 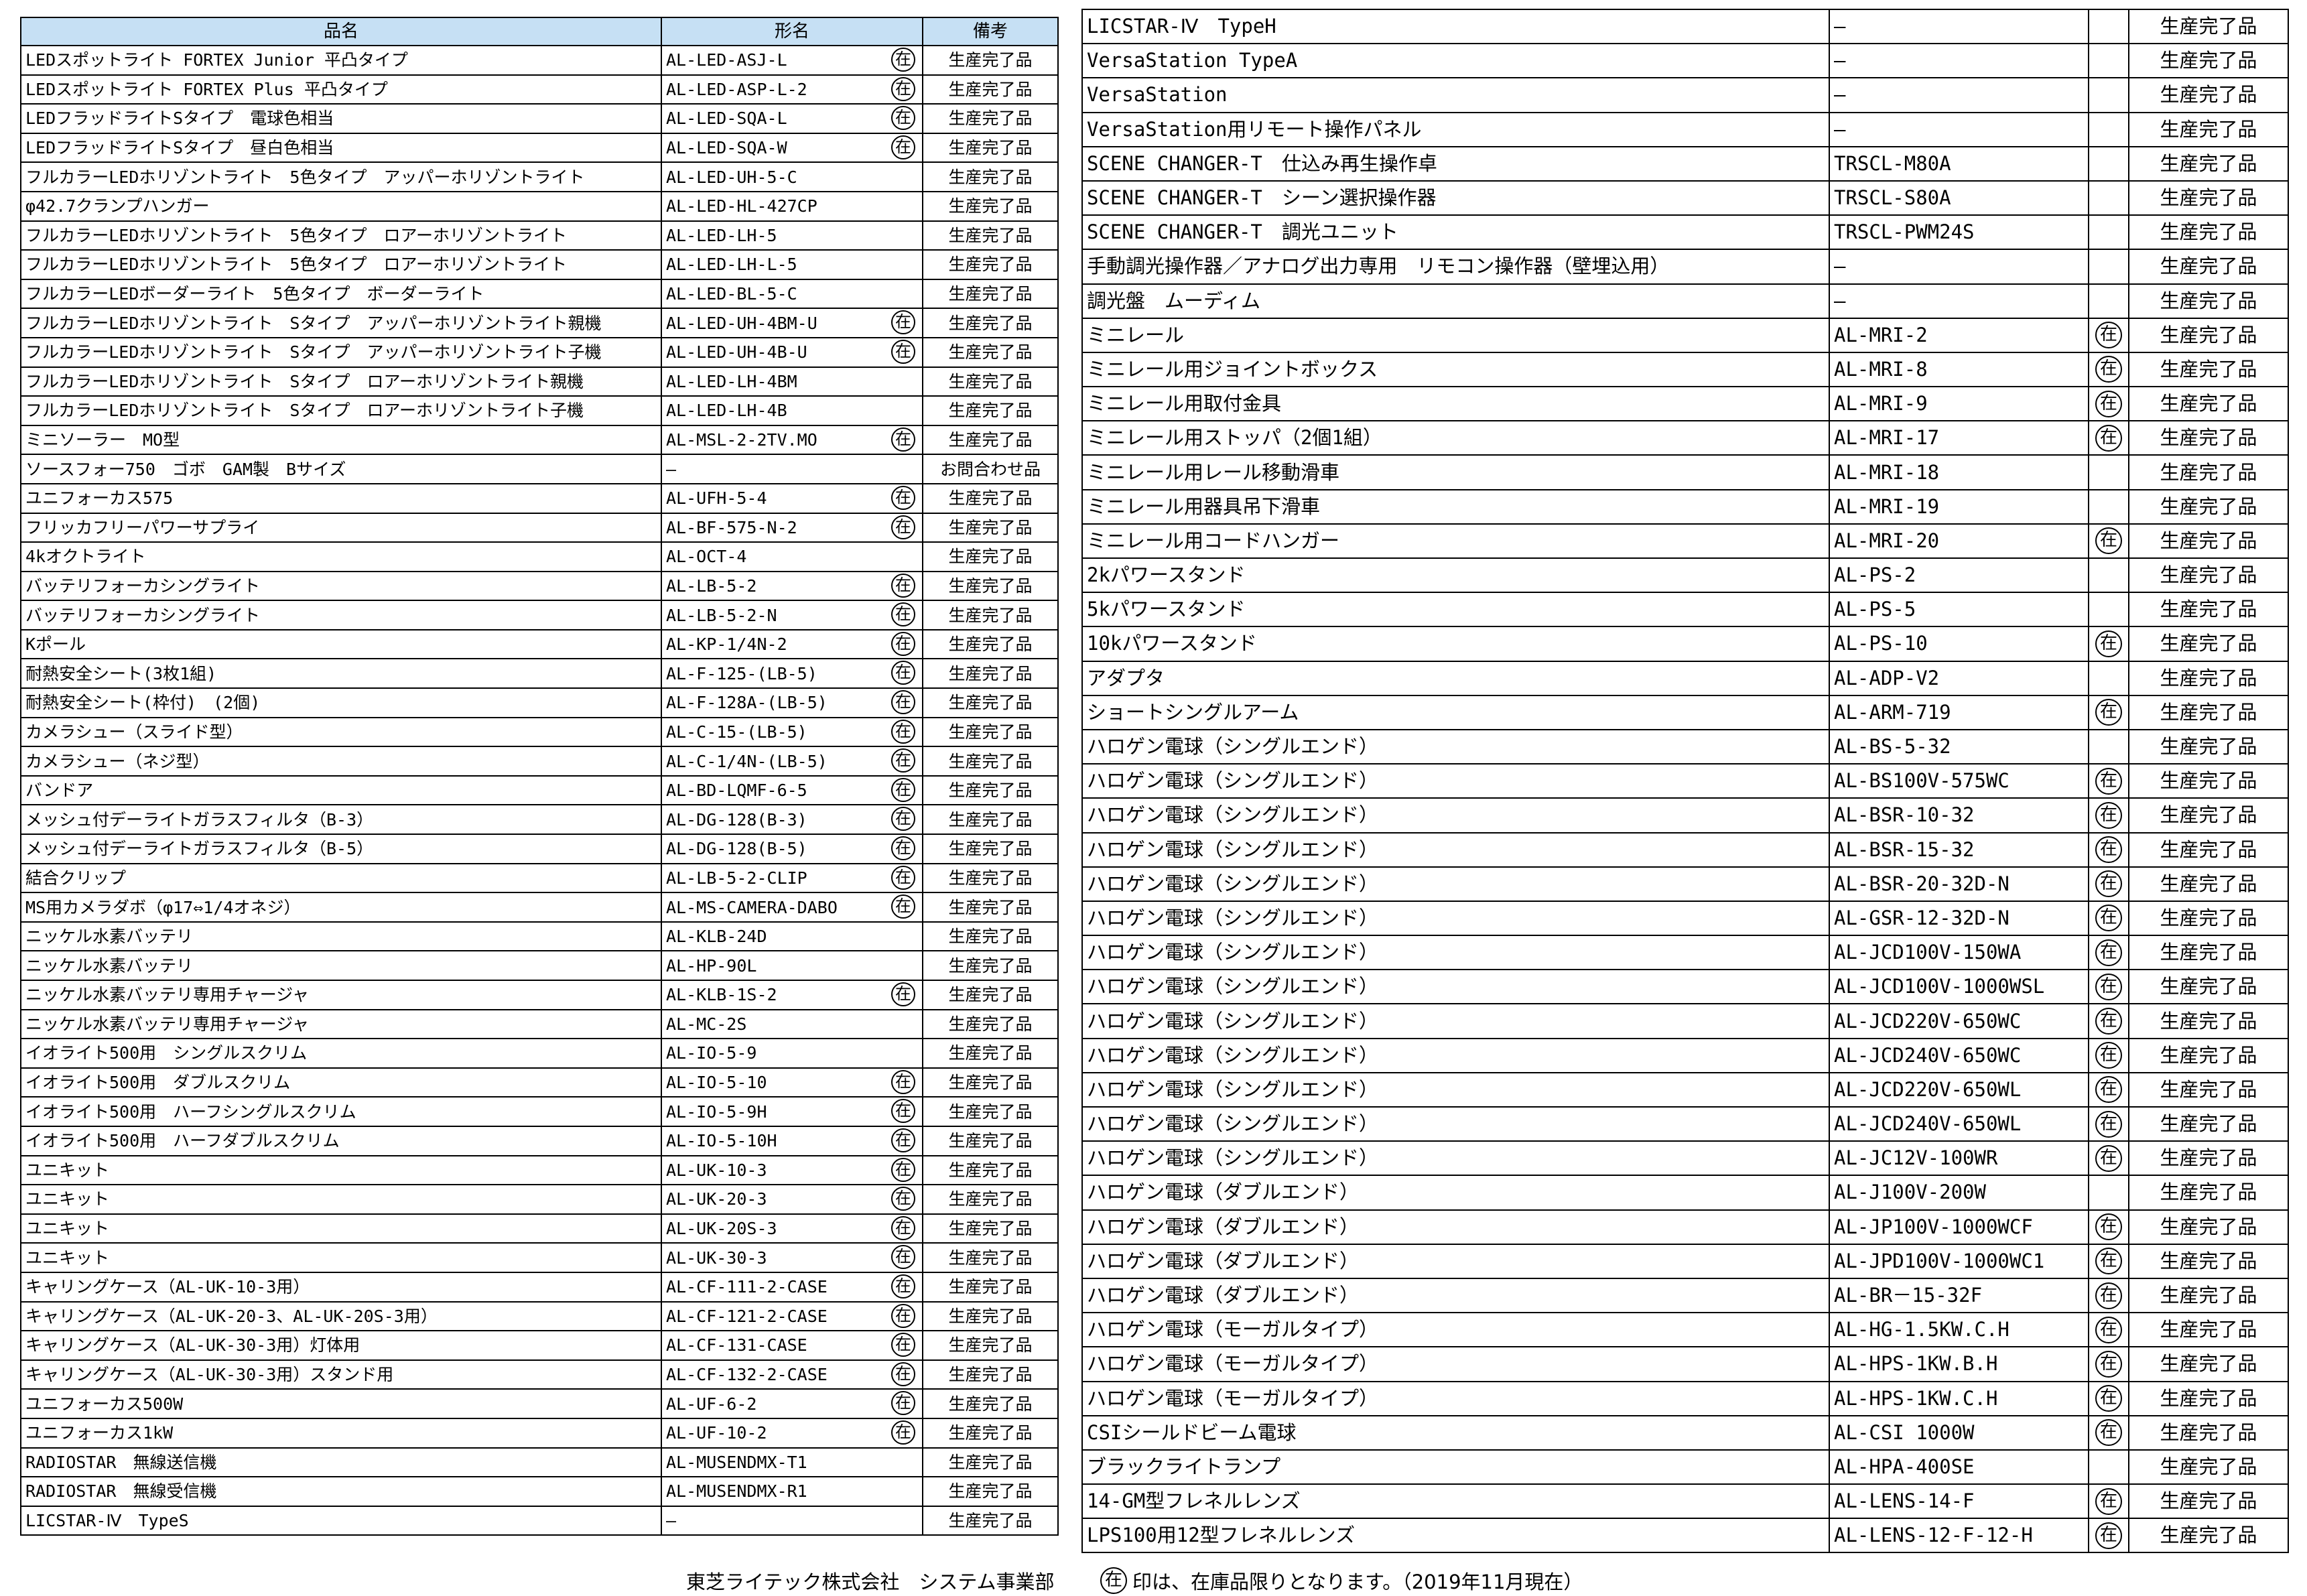 I want to click on product-name: LEDスポットライト FORTEX Junior 平凸タイプ, so click(x=341, y=60).